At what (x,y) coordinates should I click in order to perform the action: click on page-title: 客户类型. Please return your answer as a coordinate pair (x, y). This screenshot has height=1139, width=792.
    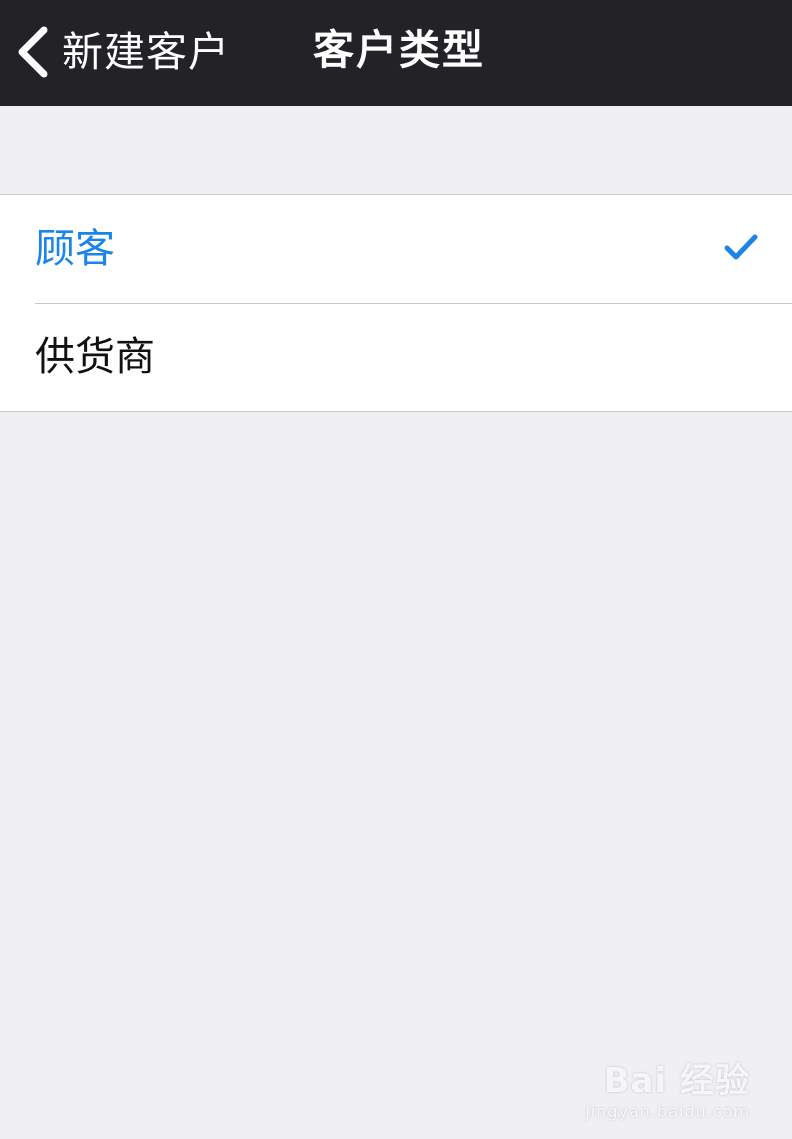
    Looking at the image, I should click on (399, 50).